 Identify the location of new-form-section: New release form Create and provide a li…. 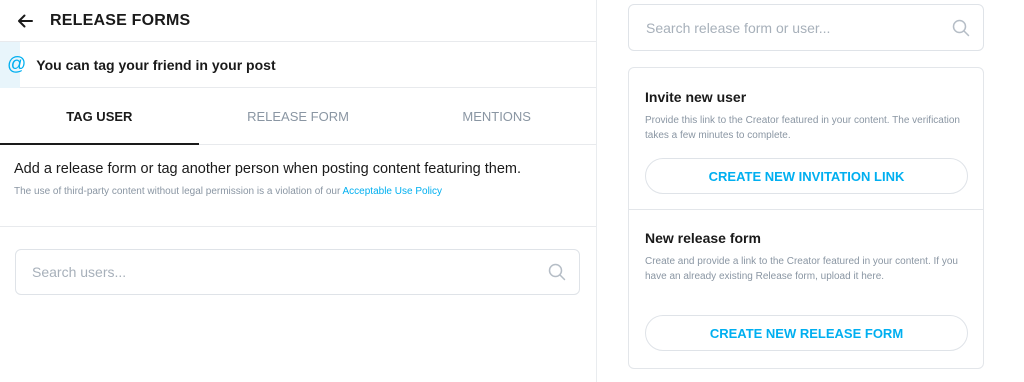
(806, 290).